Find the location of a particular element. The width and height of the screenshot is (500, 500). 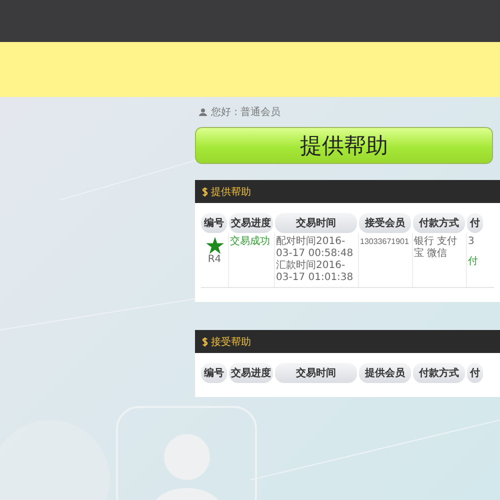

user-icon is located at coordinates (203, 112).